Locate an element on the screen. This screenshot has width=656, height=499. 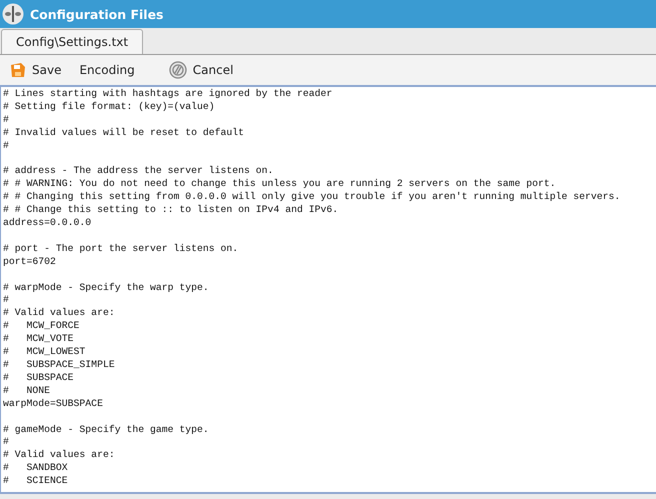
cancel-icon is located at coordinates (177, 70).